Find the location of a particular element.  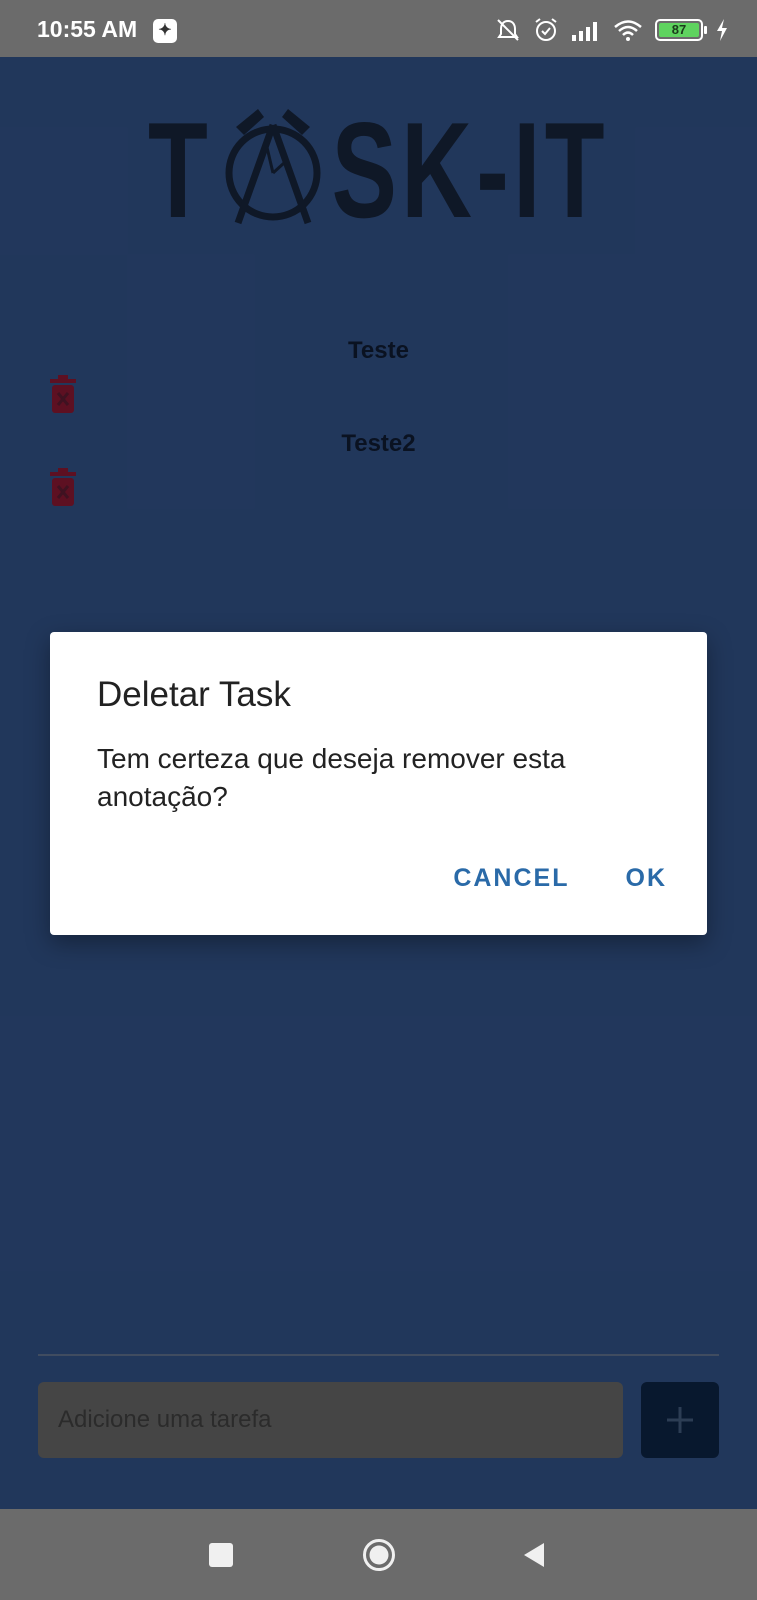

recents-icon is located at coordinates (221, 1555).